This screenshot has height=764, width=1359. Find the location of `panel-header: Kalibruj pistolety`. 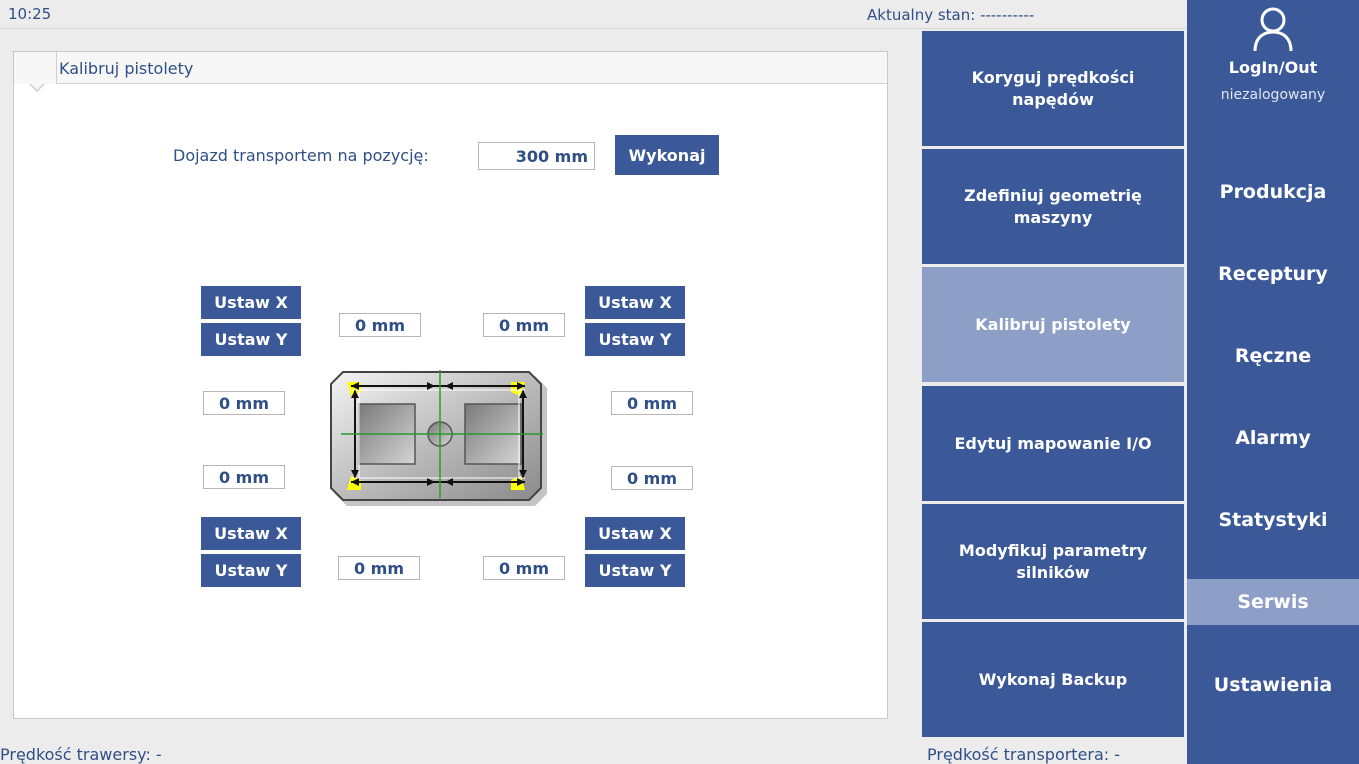

panel-header: Kalibruj pistolety is located at coordinates (450, 72).